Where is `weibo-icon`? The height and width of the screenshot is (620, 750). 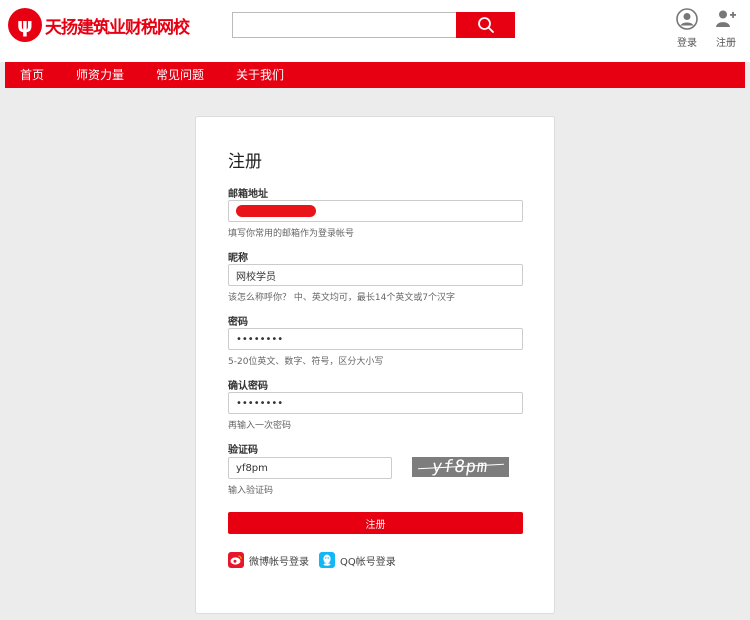 weibo-icon is located at coordinates (236, 560).